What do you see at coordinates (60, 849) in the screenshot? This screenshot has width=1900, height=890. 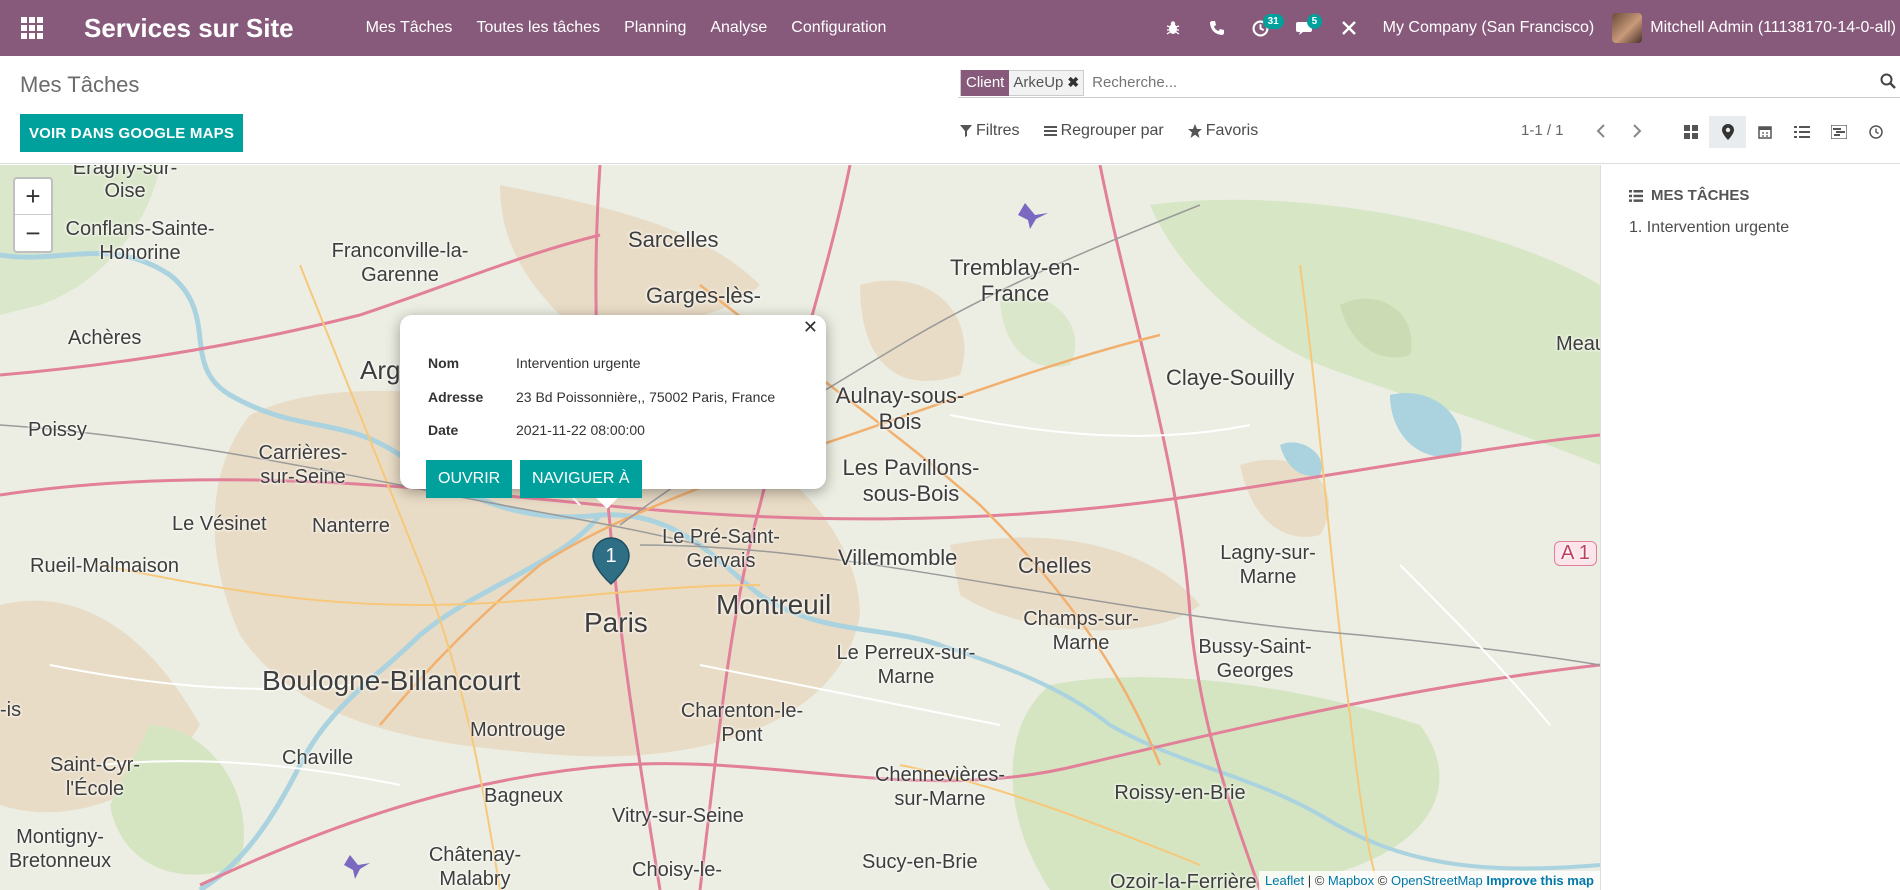 I see `place-label: Montigny-Bretonneux` at bounding box center [60, 849].